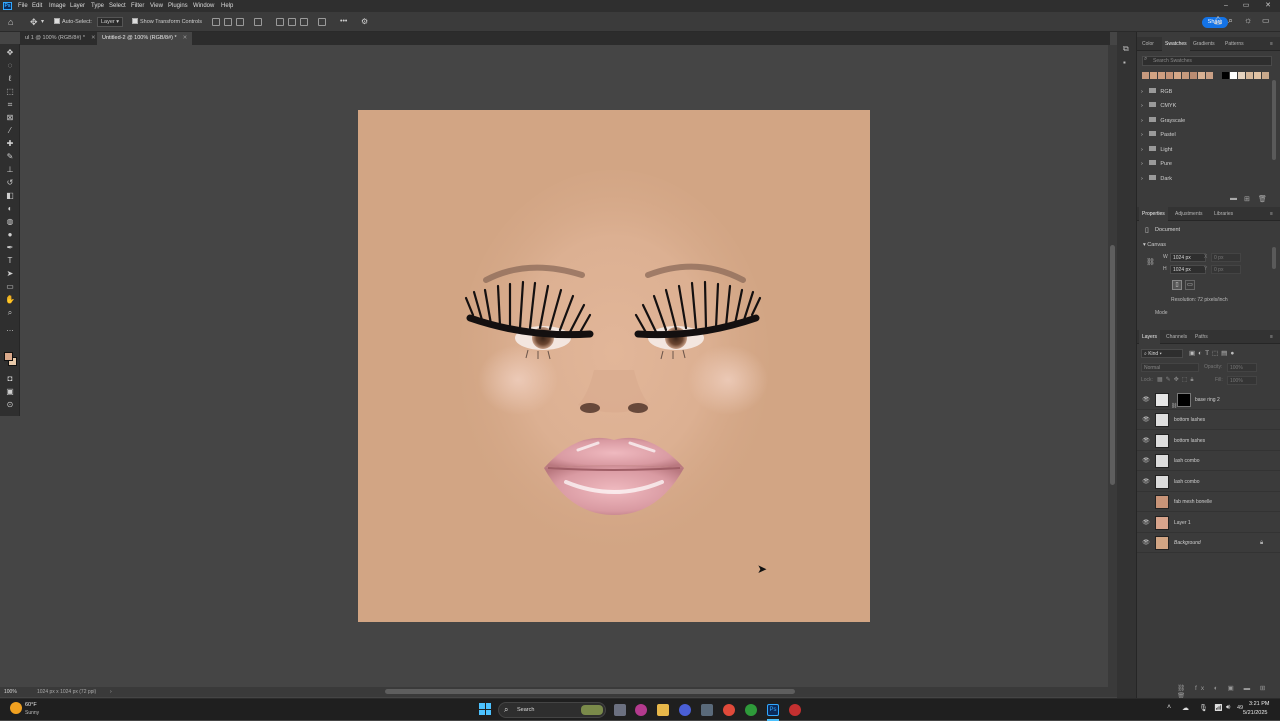  Describe the element at coordinates (1156, 150) in the screenshot. I see `swatch-folder-light: › Light` at that location.